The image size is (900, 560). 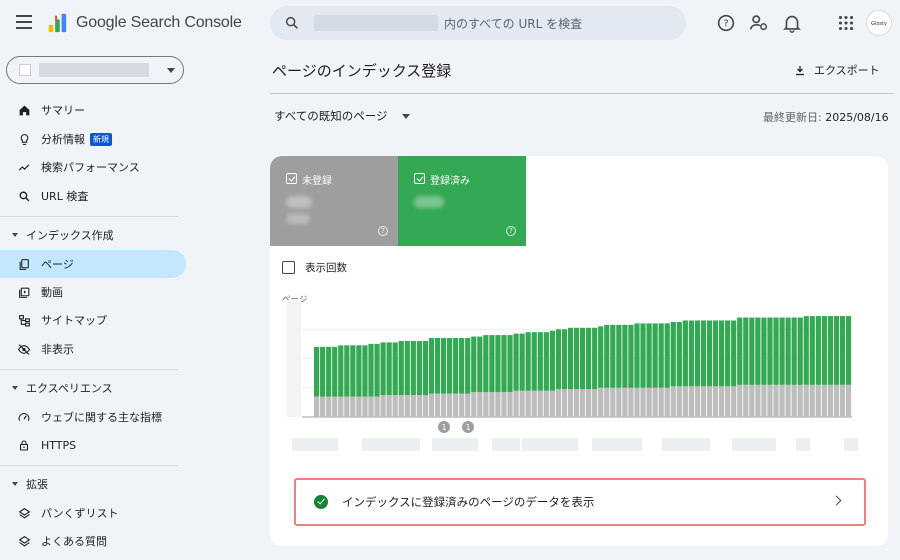 I want to click on sidebar-item-sitemaps: サイトマップ, so click(x=93, y=320).